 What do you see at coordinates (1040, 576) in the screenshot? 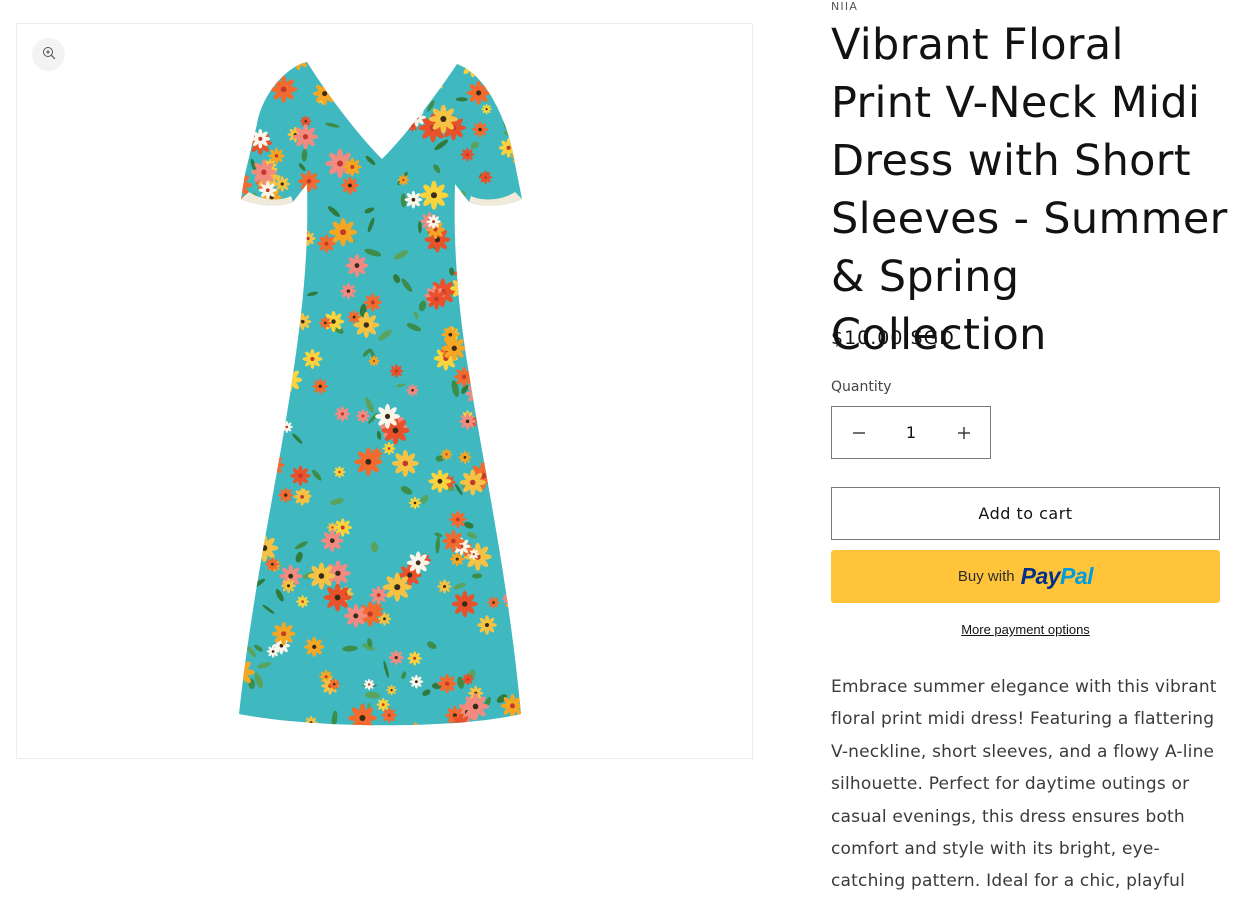
I see `paypal-logo-pay: Pay` at bounding box center [1040, 576].